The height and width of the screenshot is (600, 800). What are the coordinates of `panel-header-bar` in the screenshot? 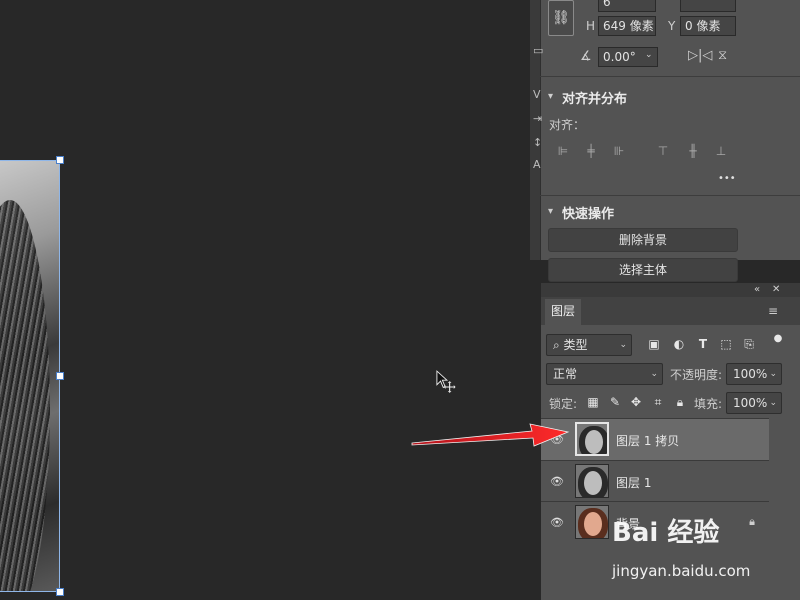 It's located at (670, 290).